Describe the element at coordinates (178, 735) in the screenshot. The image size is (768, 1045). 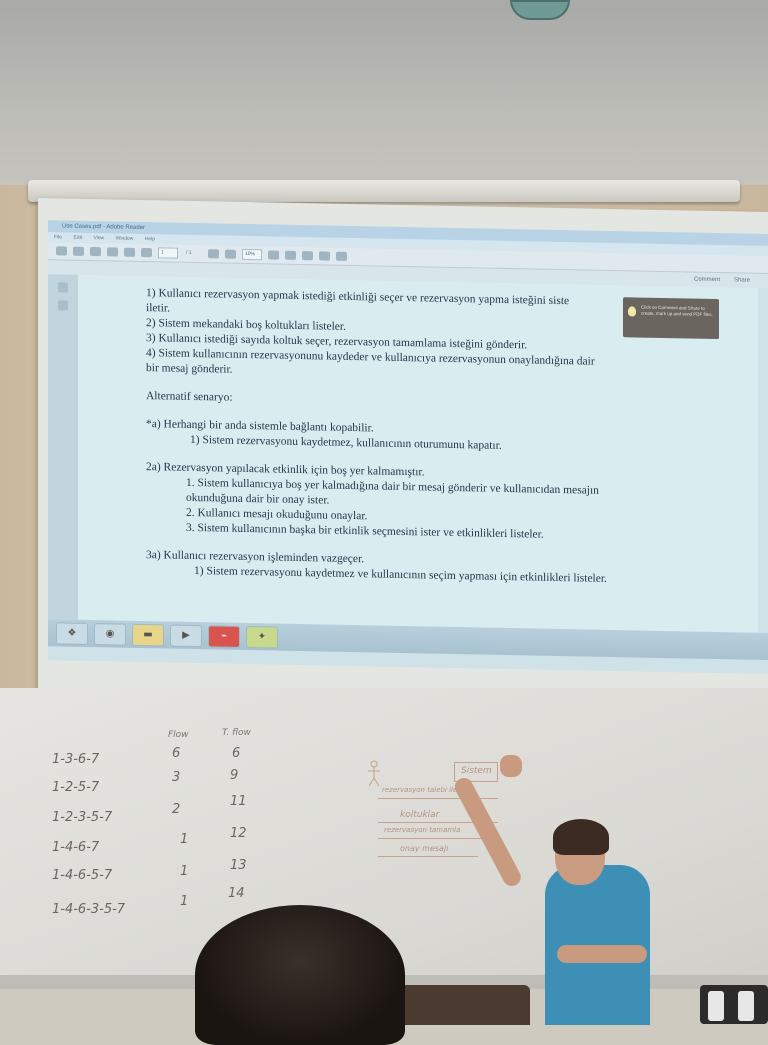
I see `flow-header: Flow` at that location.